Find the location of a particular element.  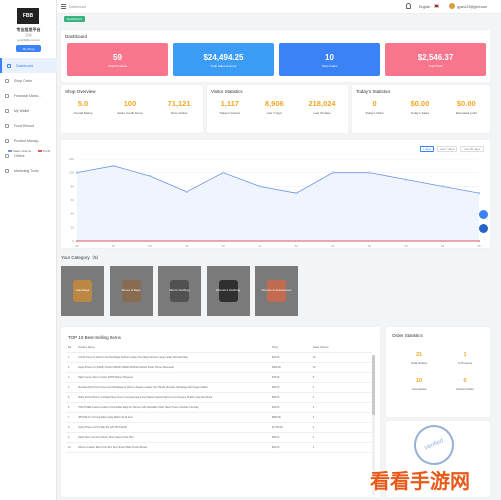

shop-subtitle: 店铺 is located at coordinates (28, 35).